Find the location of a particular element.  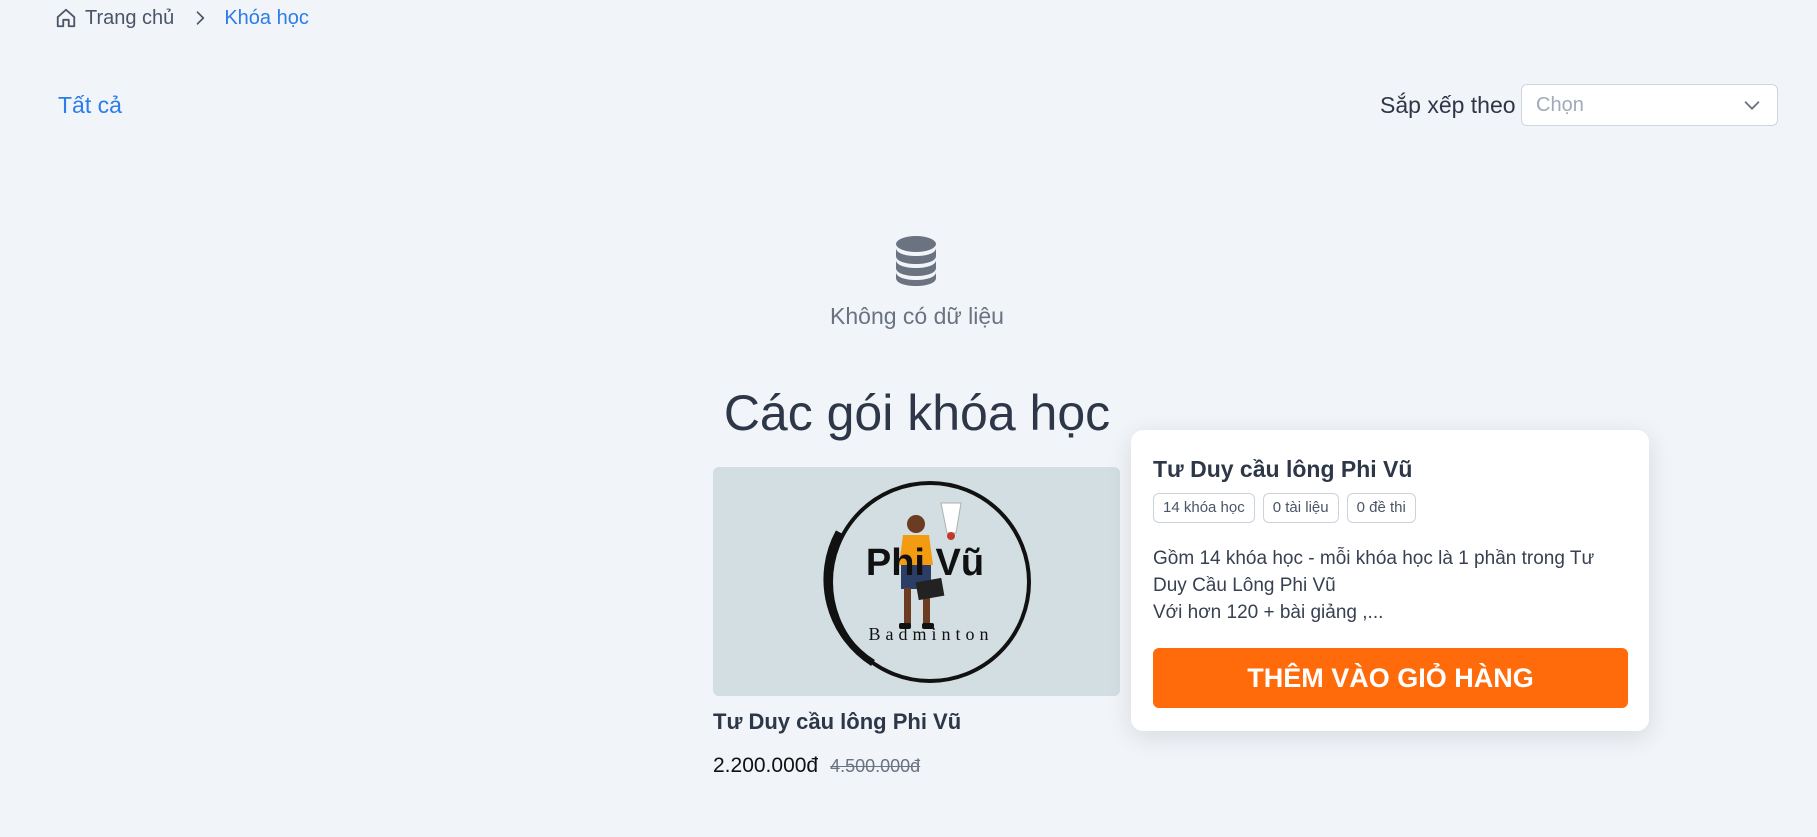

chevron-right-icon is located at coordinates (200, 18).